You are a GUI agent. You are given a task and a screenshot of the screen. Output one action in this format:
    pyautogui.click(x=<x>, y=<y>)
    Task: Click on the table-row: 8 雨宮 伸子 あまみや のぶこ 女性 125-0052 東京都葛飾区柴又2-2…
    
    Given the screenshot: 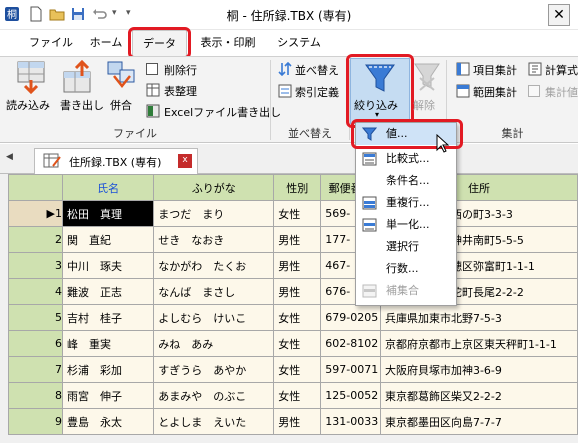 What is the action you would take?
    pyautogui.click(x=293, y=395)
    